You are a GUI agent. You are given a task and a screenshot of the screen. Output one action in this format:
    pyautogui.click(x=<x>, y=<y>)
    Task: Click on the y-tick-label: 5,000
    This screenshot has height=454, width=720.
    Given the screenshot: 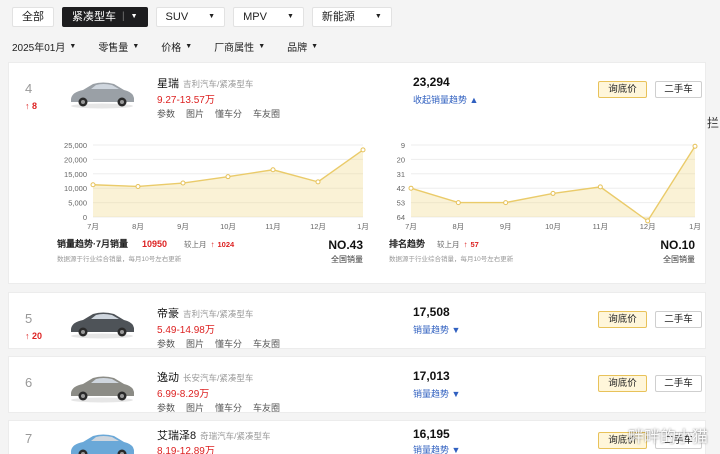 What is the action you would take?
    pyautogui.click(x=77, y=203)
    